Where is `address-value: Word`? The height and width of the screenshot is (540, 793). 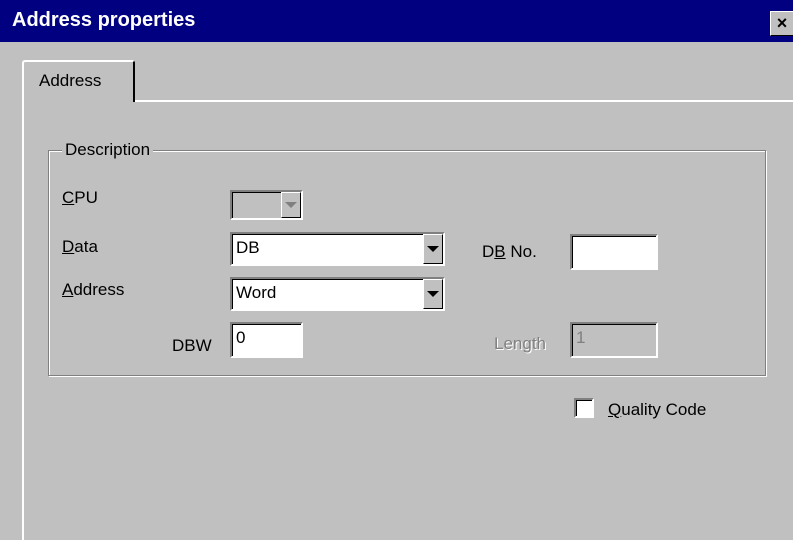 address-value: Word is located at coordinates (256, 292).